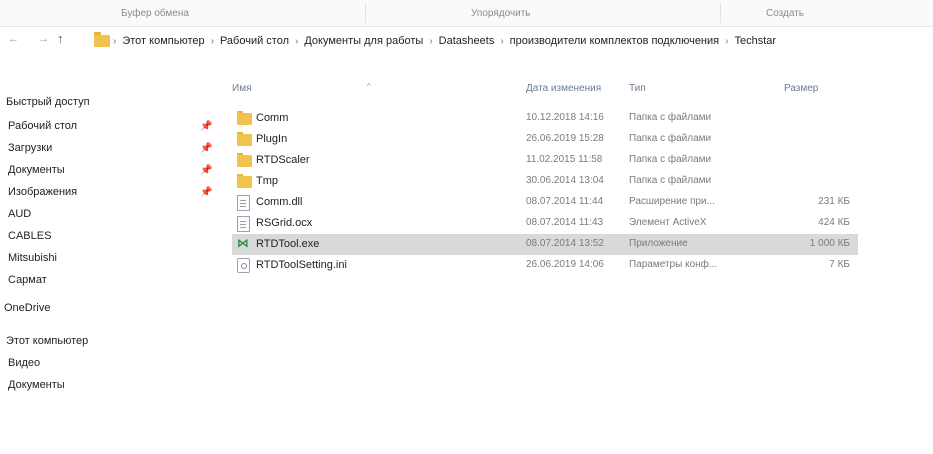  What do you see at coordinates (243, 203) in the screenshot?
I see `dll-file-icon` at bounding box center [243, 203].